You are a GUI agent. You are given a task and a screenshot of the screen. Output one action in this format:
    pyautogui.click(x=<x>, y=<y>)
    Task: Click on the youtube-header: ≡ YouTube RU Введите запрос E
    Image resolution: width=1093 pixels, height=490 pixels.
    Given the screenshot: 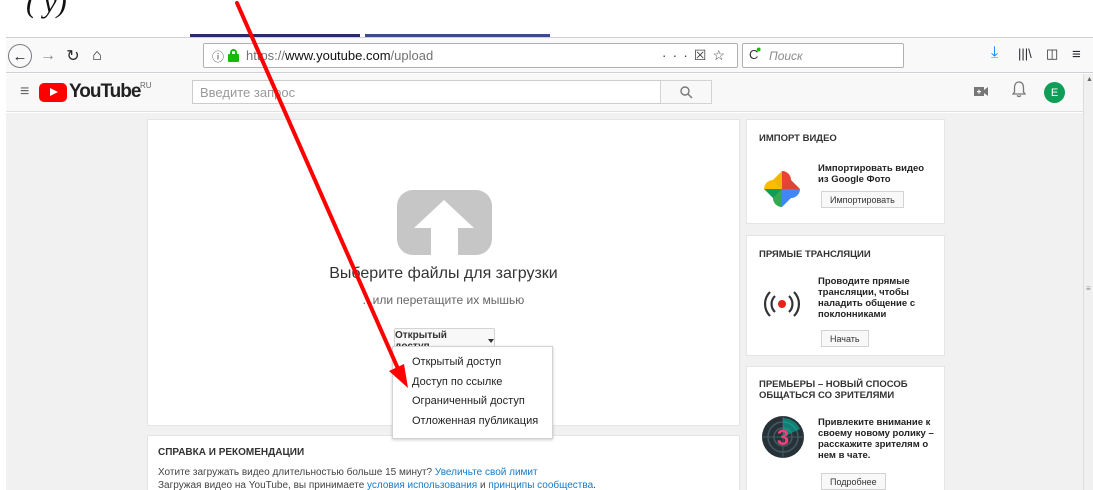 What is the action you would take?
    pyautogui.click(x=544, y=93)
    